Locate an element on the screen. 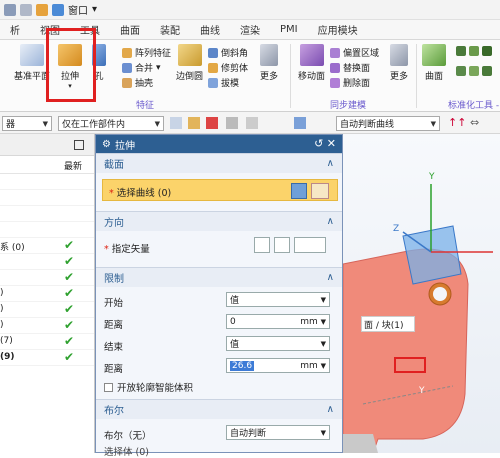 The height and width of the screenshot is (458, 500). replace-face-button: 替换面 is located at coordinates (350, 67).